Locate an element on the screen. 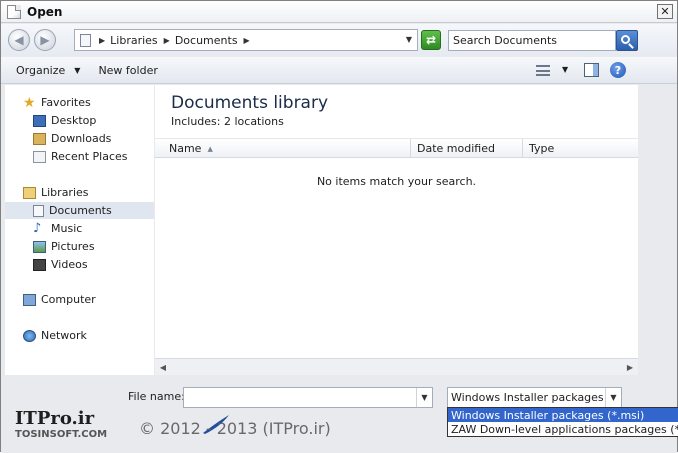  organize-button: Organize ▼ is located at coordinates (48, 70).